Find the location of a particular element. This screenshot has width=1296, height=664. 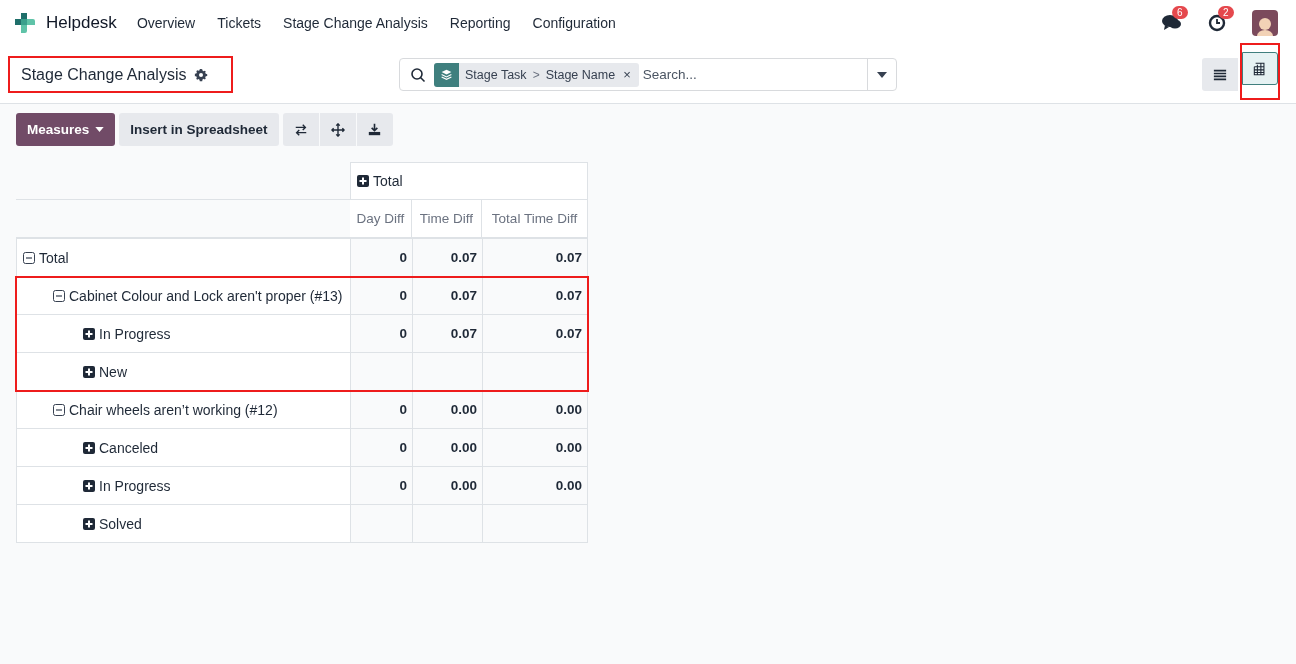

move-arrows-icon is located at coordinates (337, 129).